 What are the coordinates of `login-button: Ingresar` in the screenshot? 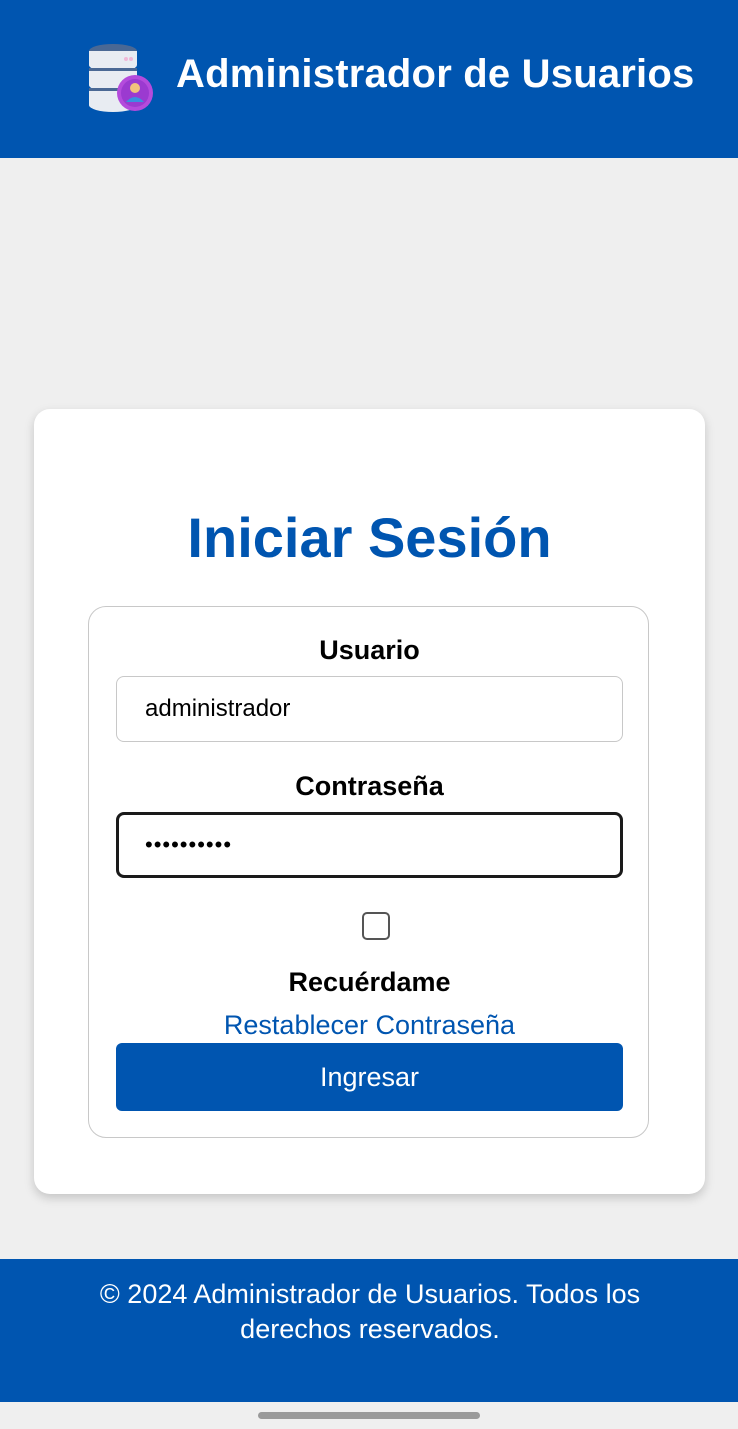 It's located at (369, 1077).